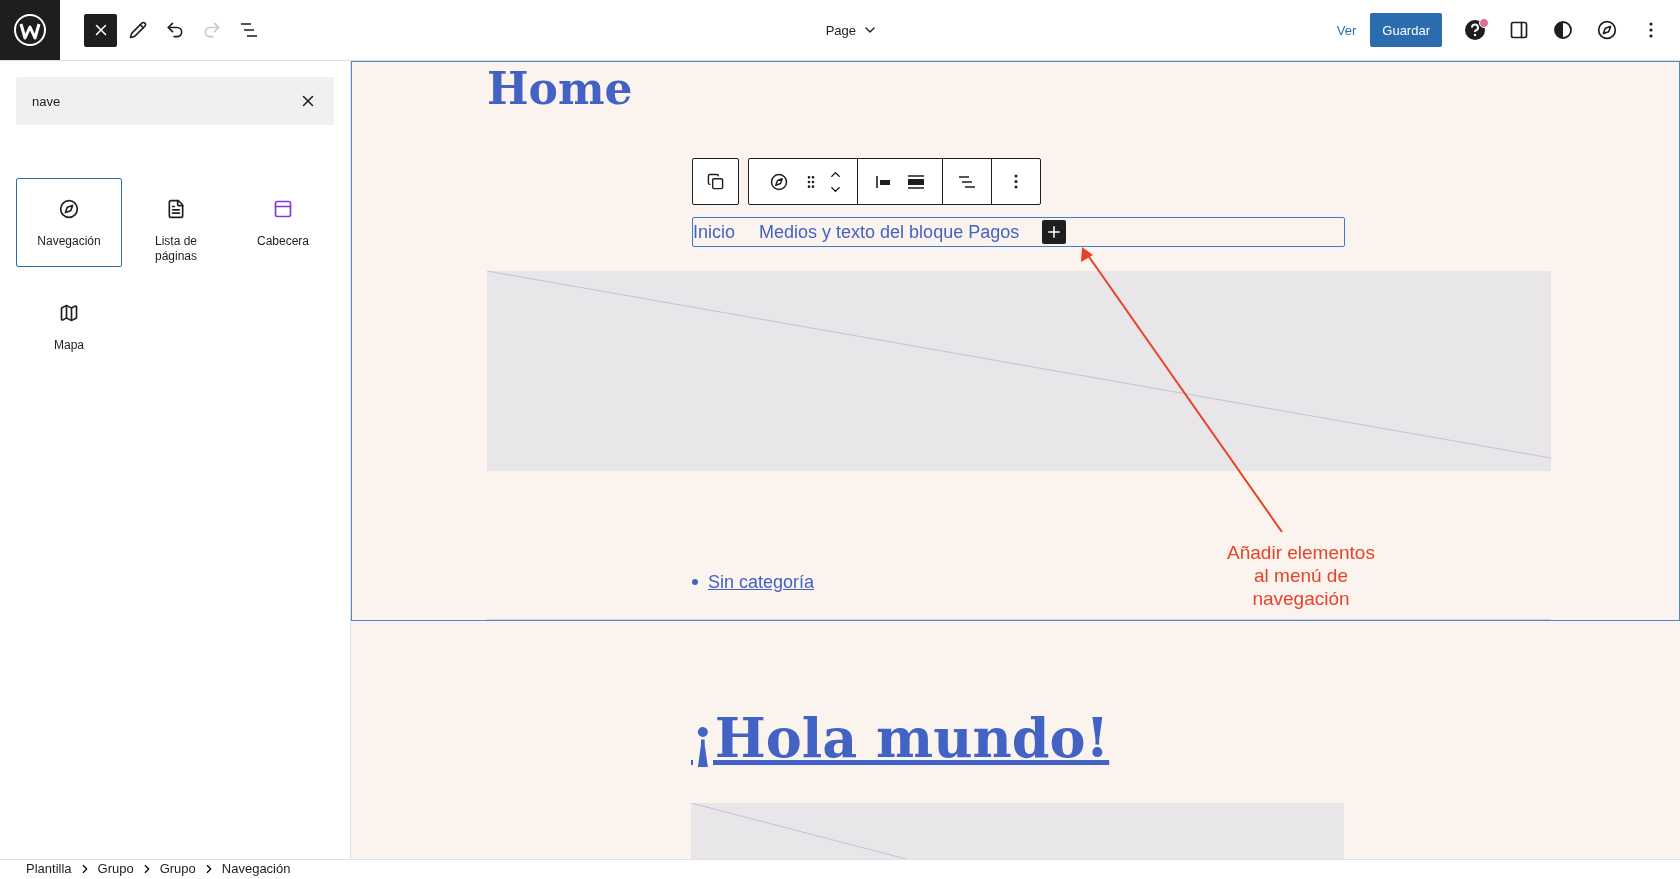 This screenshot has height=879, width=1680. What do you see at coordinates (1301, 575) in the screenshot?
I see `annotation-text: Añadir elementos al menú de navegación` at bounding box center [1301, 575].